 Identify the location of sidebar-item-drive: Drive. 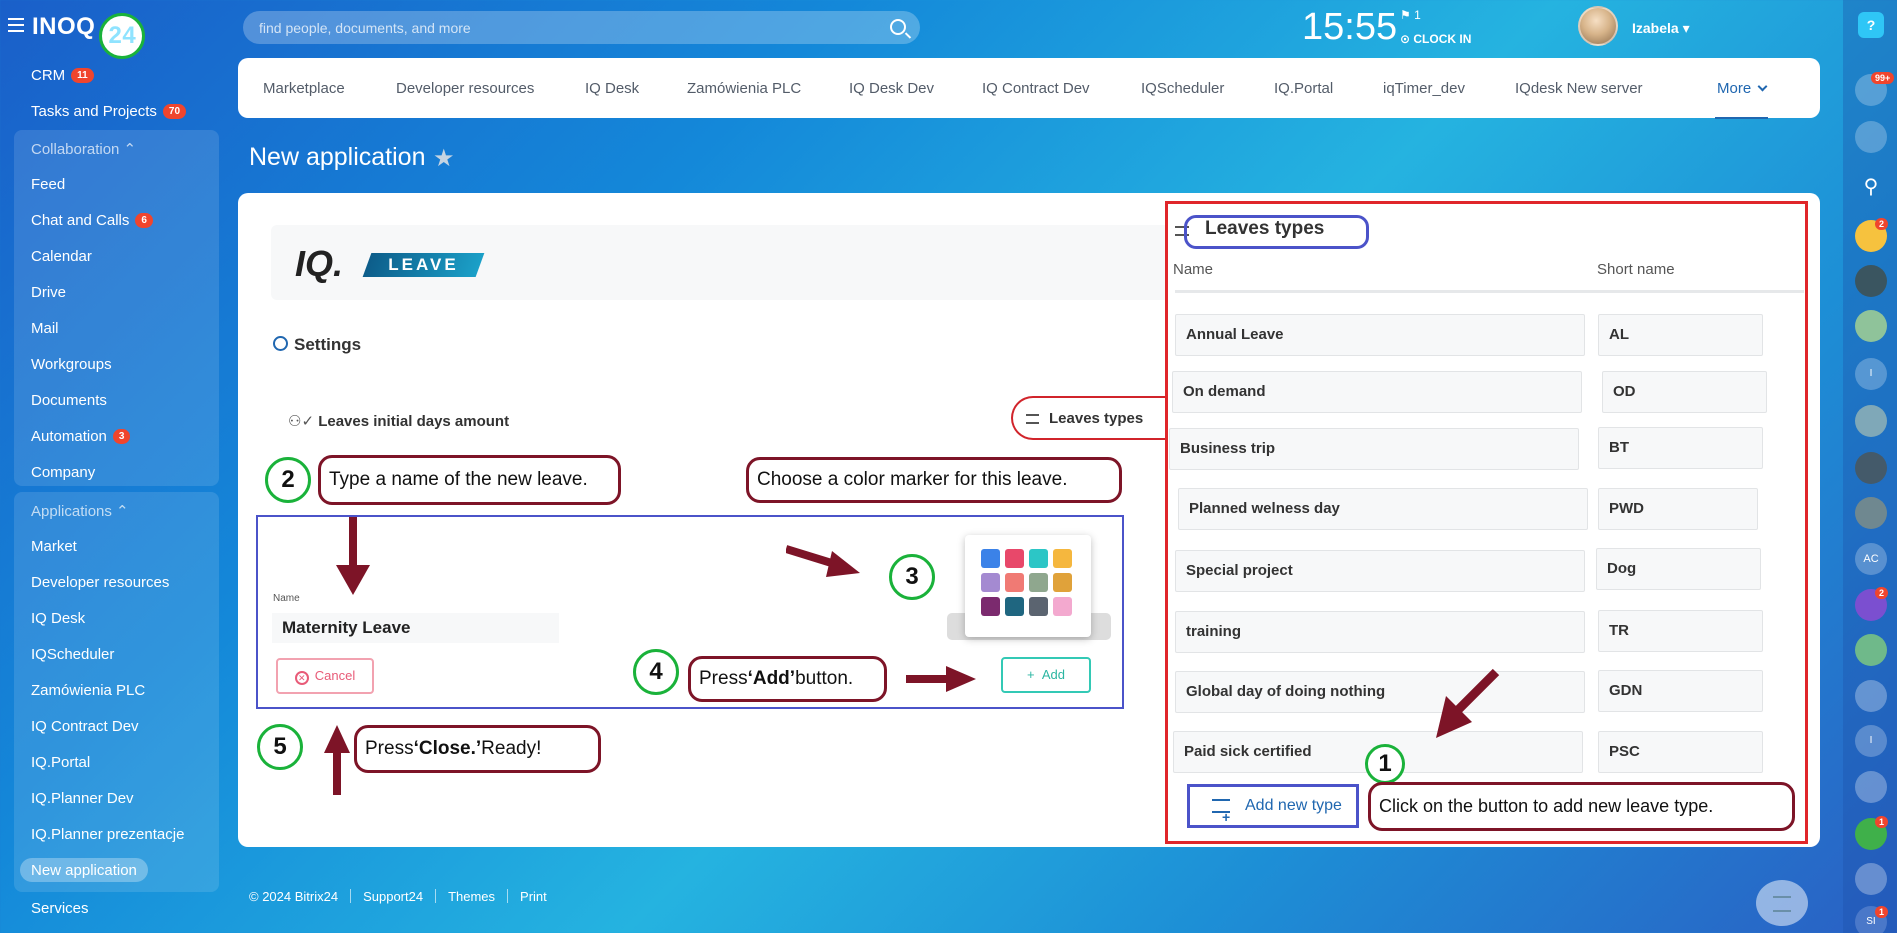
(48, 292).